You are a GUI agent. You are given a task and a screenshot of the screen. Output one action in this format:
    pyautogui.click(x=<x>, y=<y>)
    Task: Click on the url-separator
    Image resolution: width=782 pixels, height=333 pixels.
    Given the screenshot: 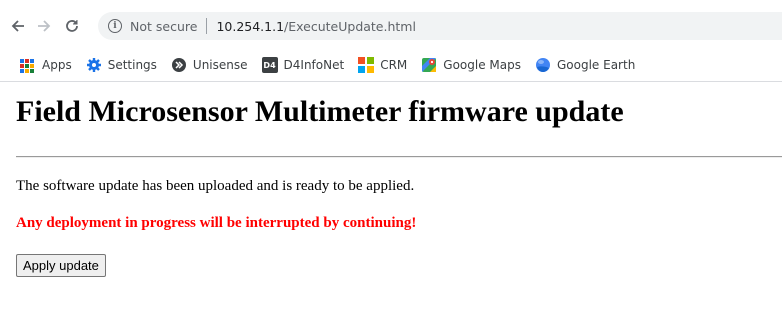 What is the action you would take?
    pyautogui.click(x=207, y=26)
    